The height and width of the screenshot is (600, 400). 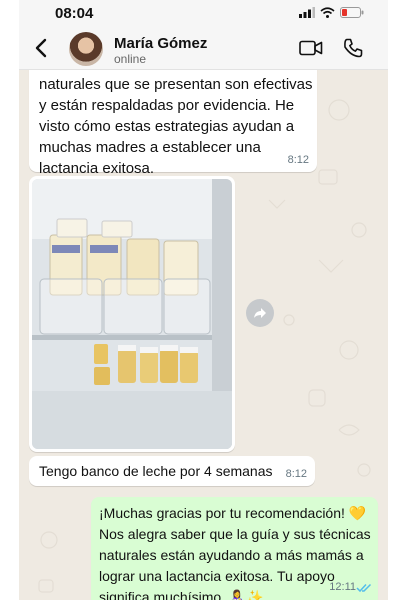 I want to click on status-bar: 08:04, so click(x=203, y=13).